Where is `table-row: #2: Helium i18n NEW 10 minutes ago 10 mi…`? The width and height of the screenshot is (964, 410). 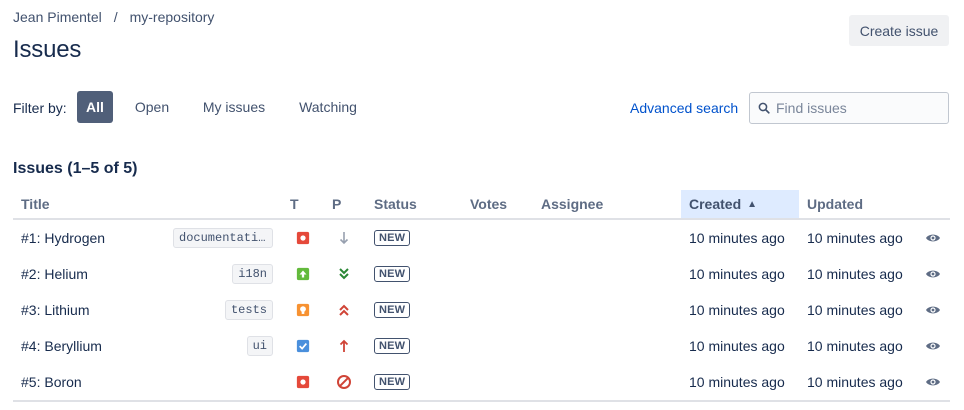 table-row: #2: Helium i18n NEW 10 minutes ago 10 mi… is located at coordinates (481, 274).